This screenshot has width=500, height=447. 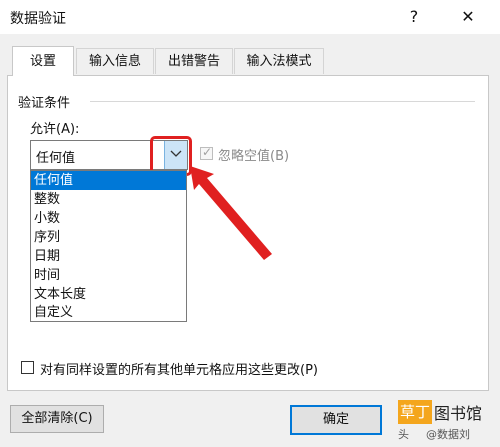 I want to click on list-item: 整数, so click(x=108, y=199).